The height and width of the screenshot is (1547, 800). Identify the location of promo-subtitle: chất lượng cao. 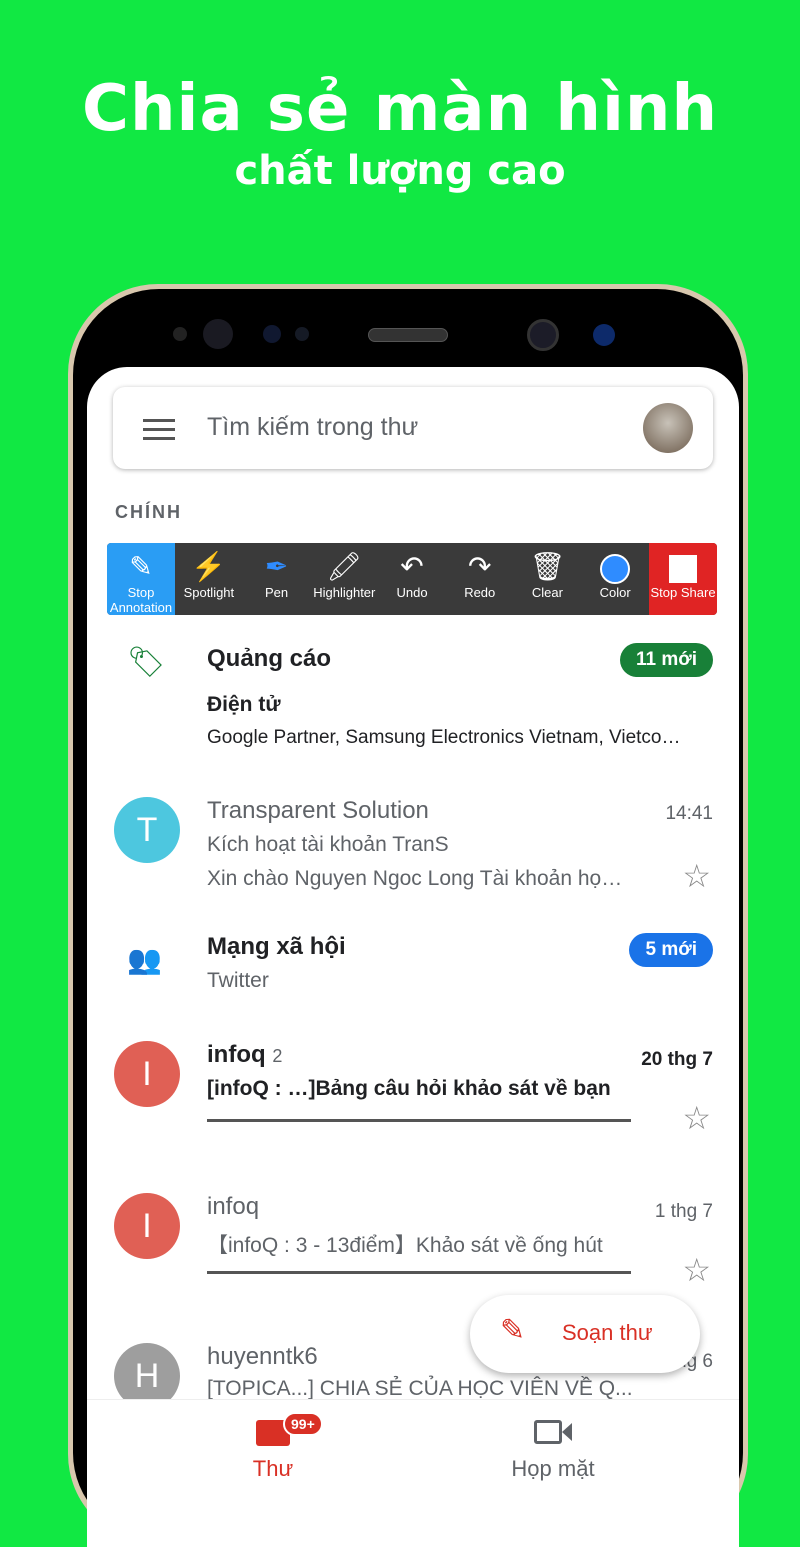
(400, 171).